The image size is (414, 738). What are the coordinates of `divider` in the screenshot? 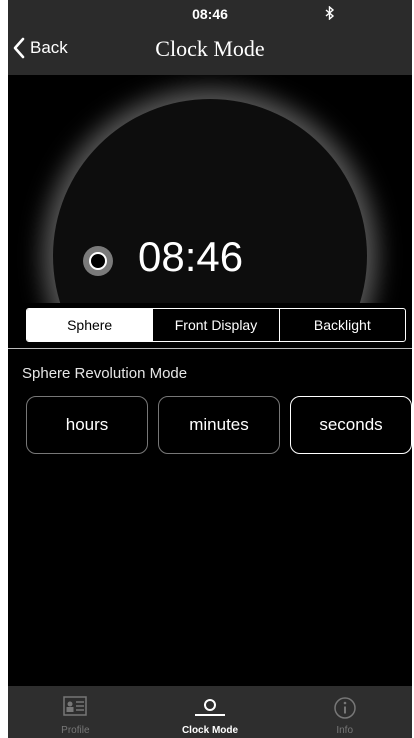 It's located at (210, 348).